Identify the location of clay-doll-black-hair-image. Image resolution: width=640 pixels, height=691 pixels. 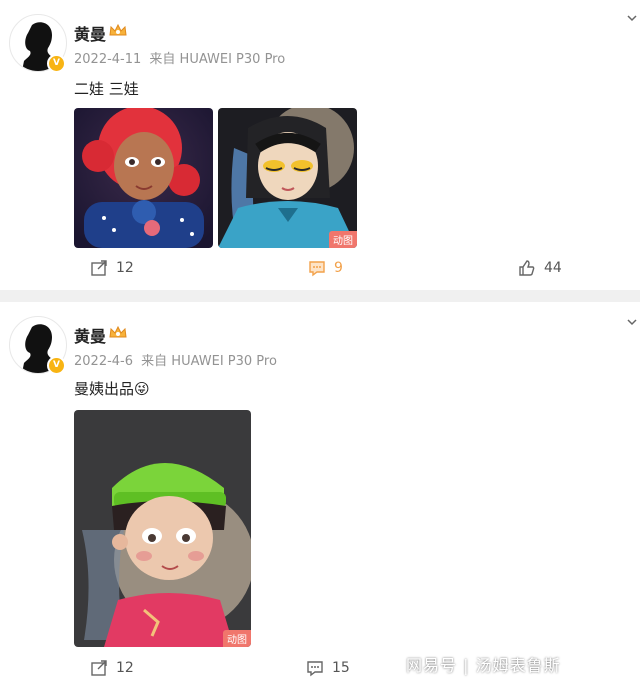
(287, 178).